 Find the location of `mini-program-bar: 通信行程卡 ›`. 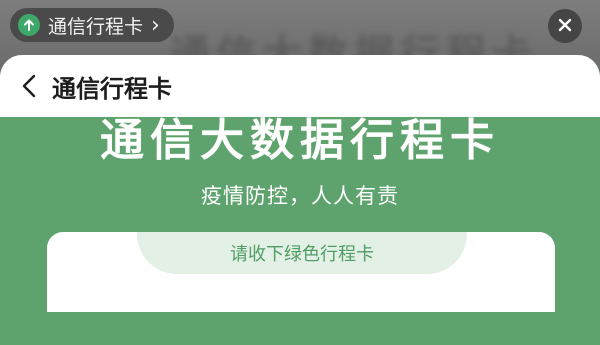

mini-program-bar: 通信行程卡 › is located at coordinates (92, 25).